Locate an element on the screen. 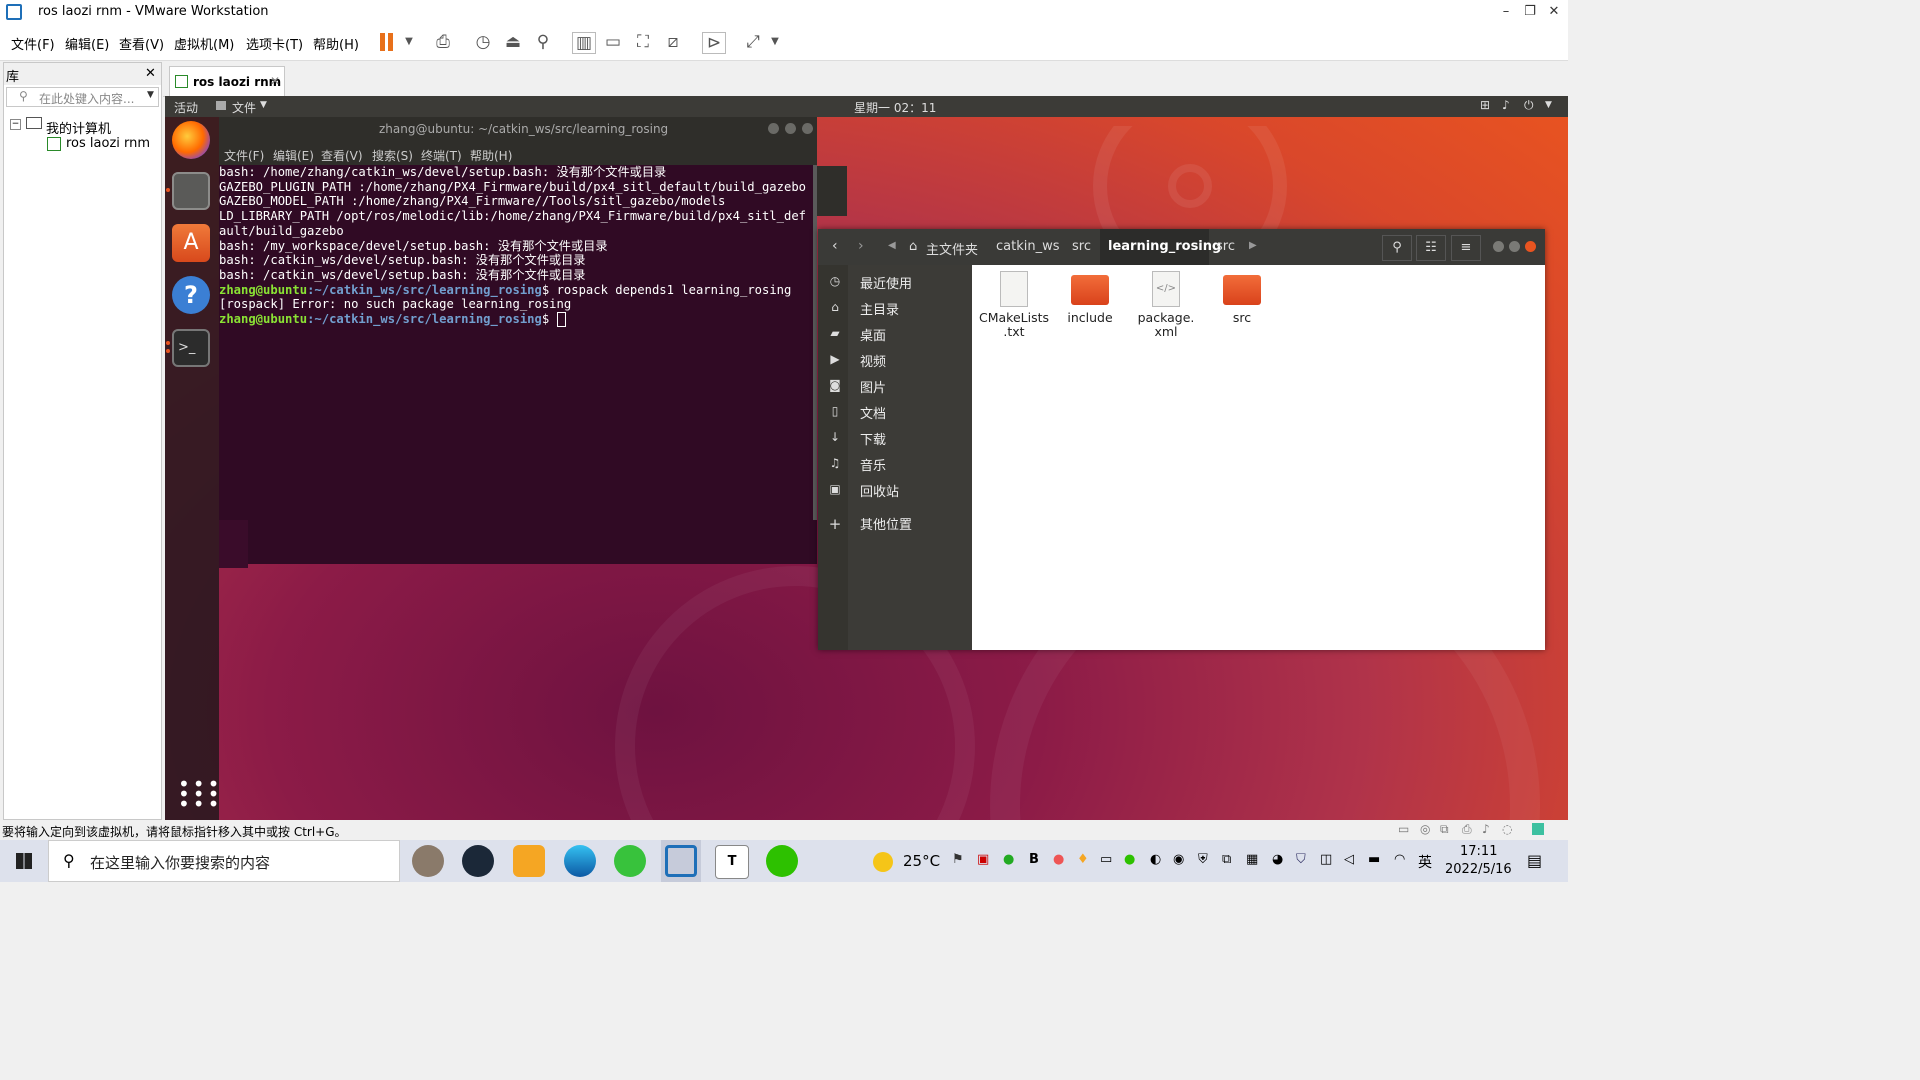 The height and width of the screenshot is (1080, 1920). battery-icon: ▬ is located at coordinates (1374, 859).